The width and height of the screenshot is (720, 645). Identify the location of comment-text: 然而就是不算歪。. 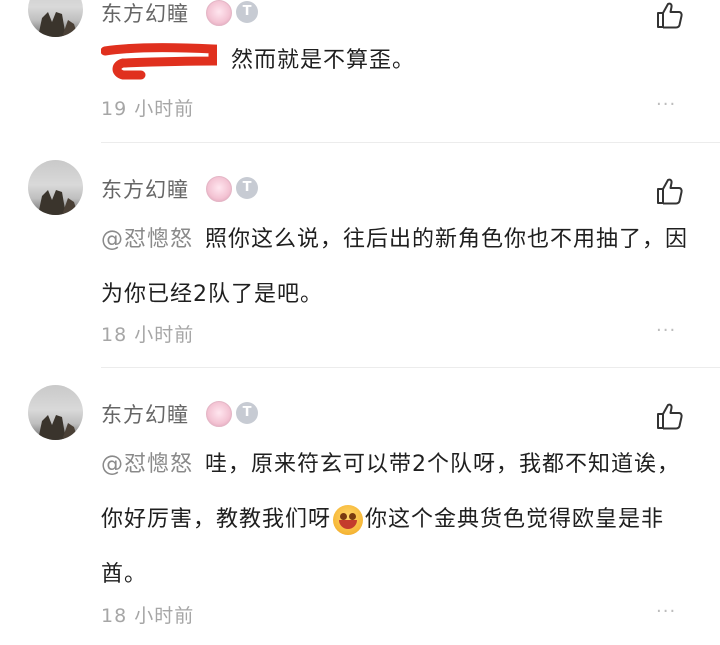
(396, 60).